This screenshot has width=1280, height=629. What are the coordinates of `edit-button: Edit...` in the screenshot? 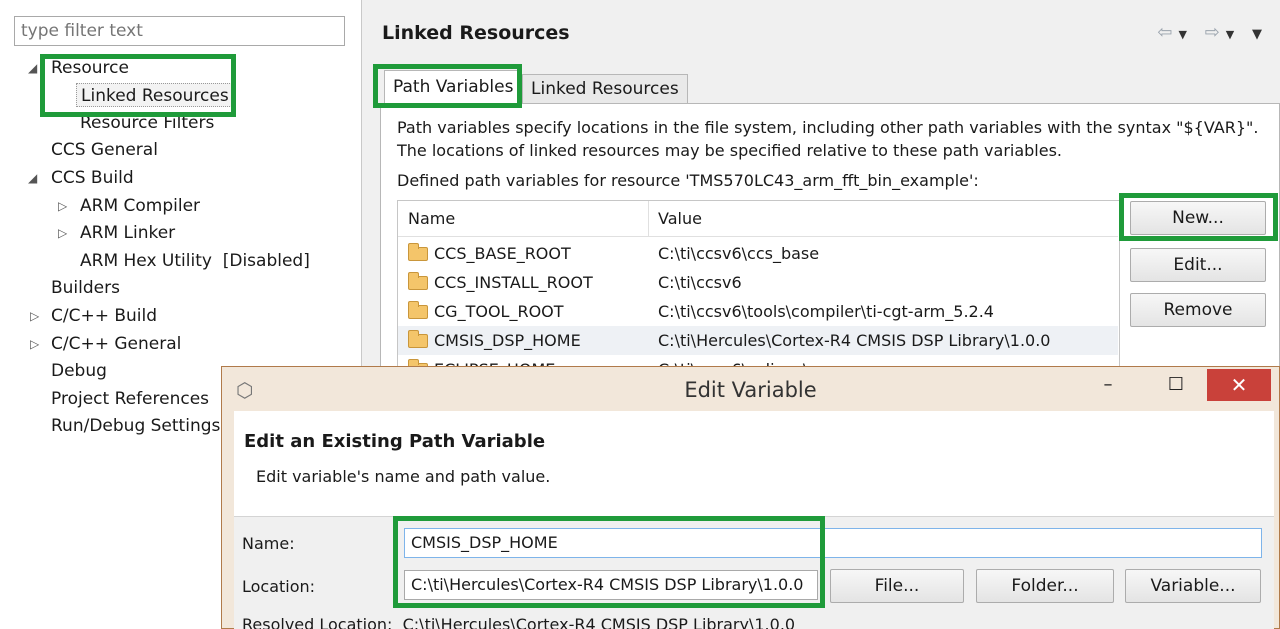 It's located at (1198, 265).